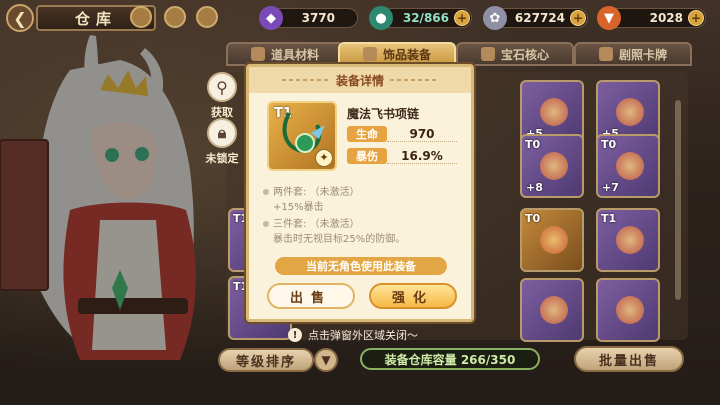 The image size is (720, 405). What do you see at coordinates (369, 54) in the screenshot?
I see `equipment-tab-icon` at bounding box center [369, 54].